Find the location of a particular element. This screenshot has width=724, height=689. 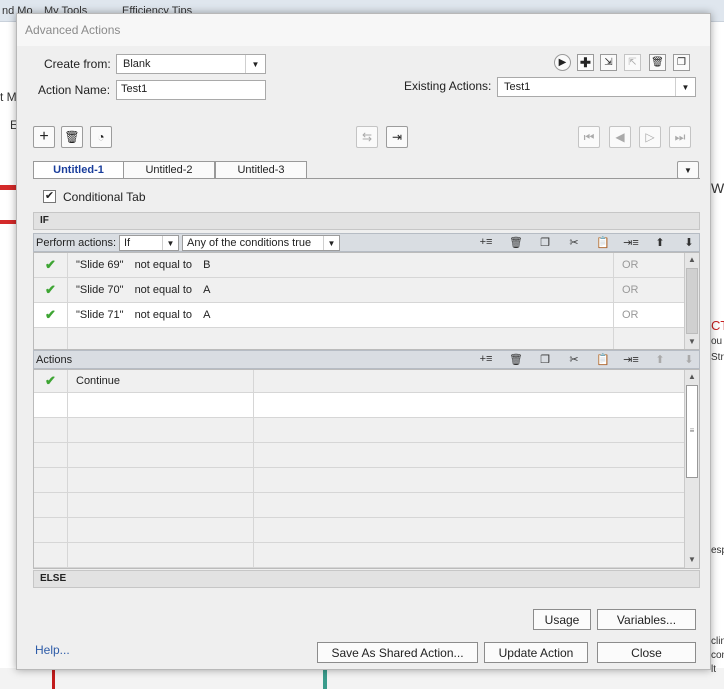

create-from-select: Blank ▼ is located at coordinates (191, 64).